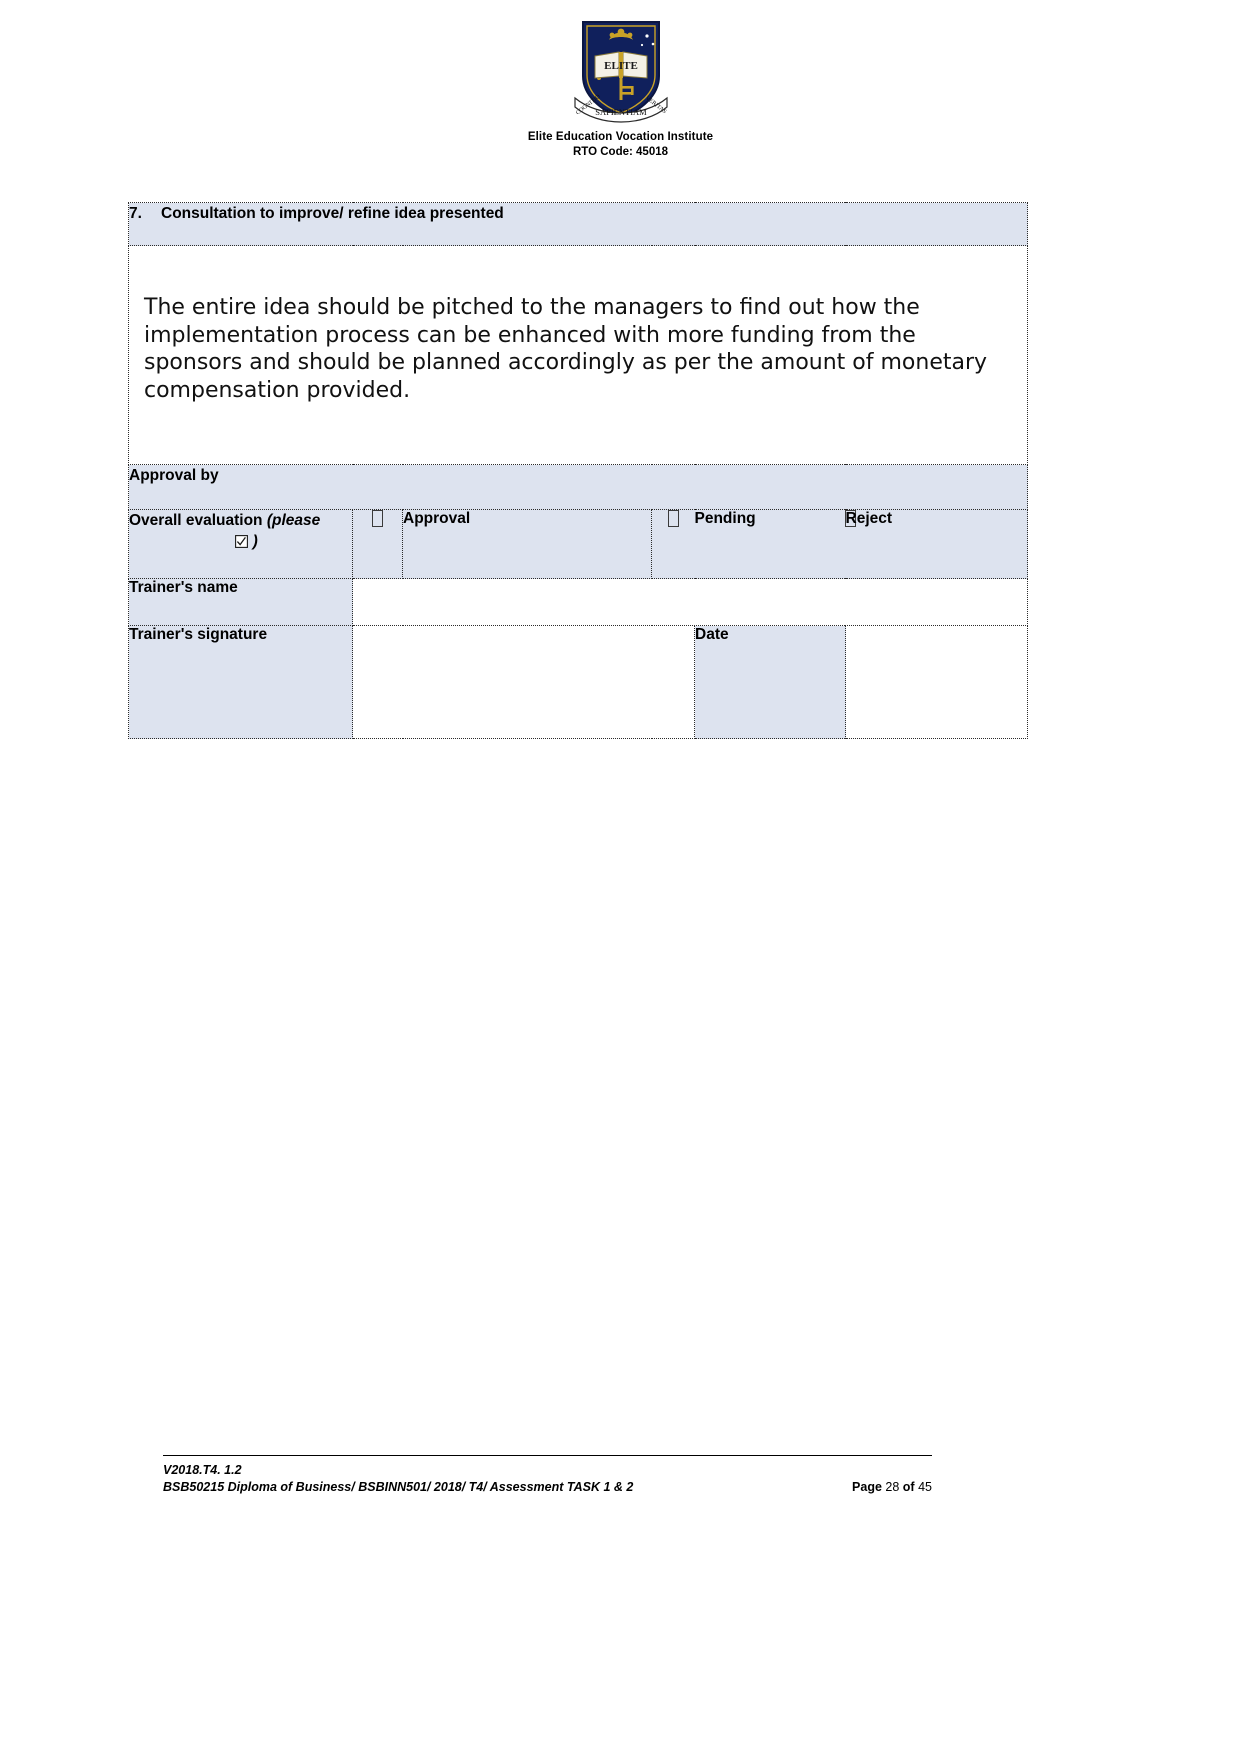 The width and height of the screenshot is (1241, 1754). What do you see at coordinates (620, 152) in the screenshot?
I see `rto-code: RTO Code: 45018` at bounding box center [620, 152].